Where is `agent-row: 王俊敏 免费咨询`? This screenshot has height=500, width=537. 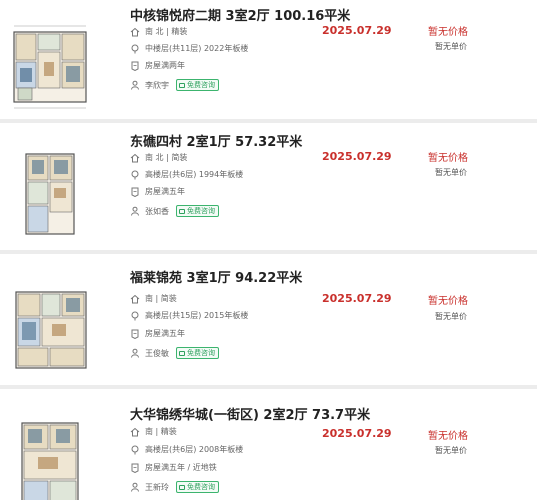 agent-row: 王俊敏 免费咨询 is located at coordinates (174, 353).